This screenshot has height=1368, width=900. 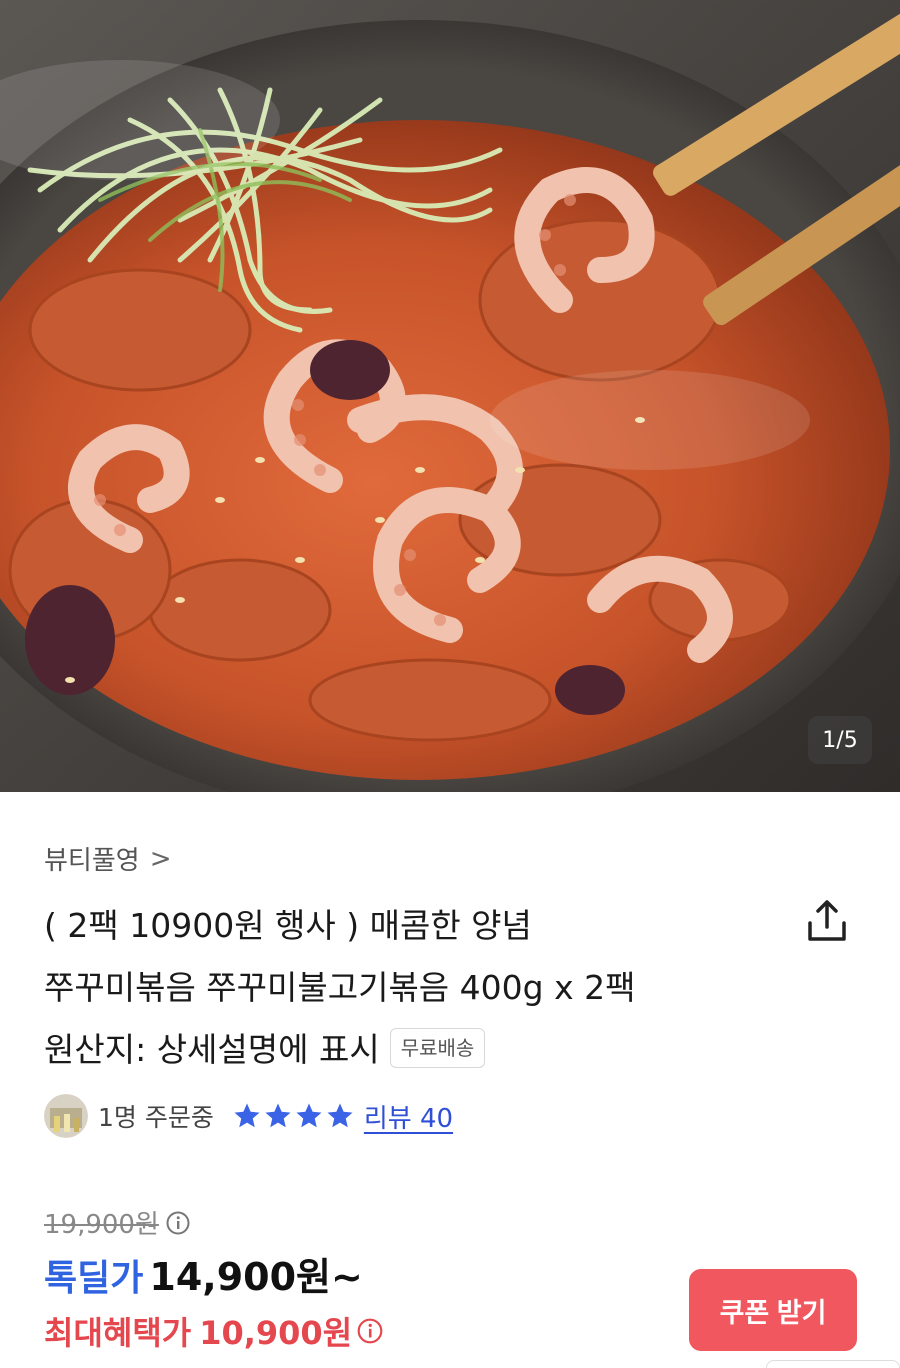 What do you see at coordinates (833, 1364) in the screenshot?
I see `bottom-sheet-edge` at bounding box center [833, 1364].